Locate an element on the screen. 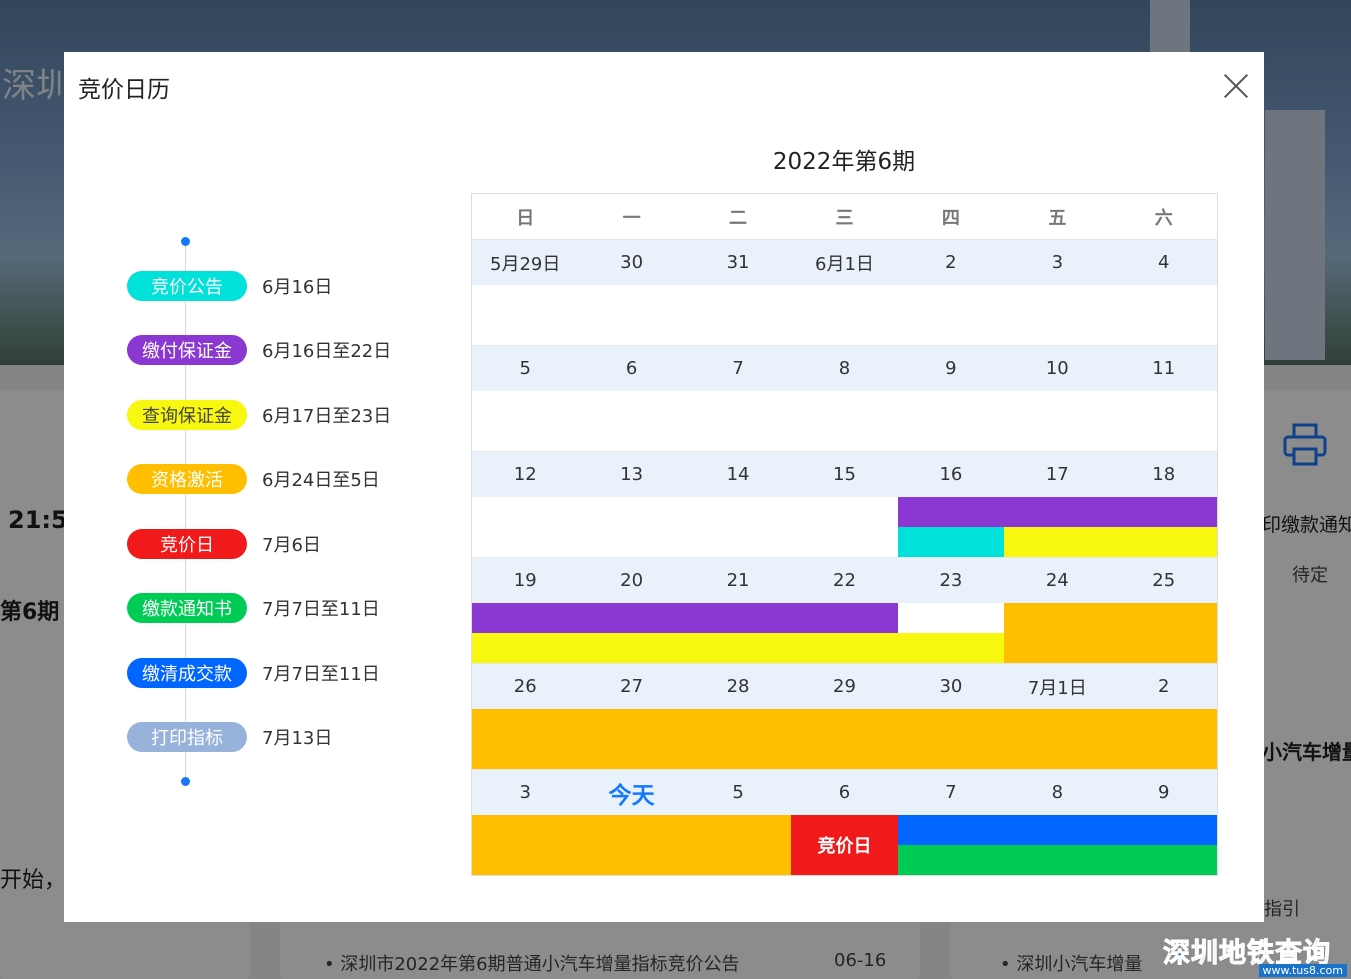  week-dates: 26 27 28 29 30 7月1日 2 is located at coordinates (844, 686).